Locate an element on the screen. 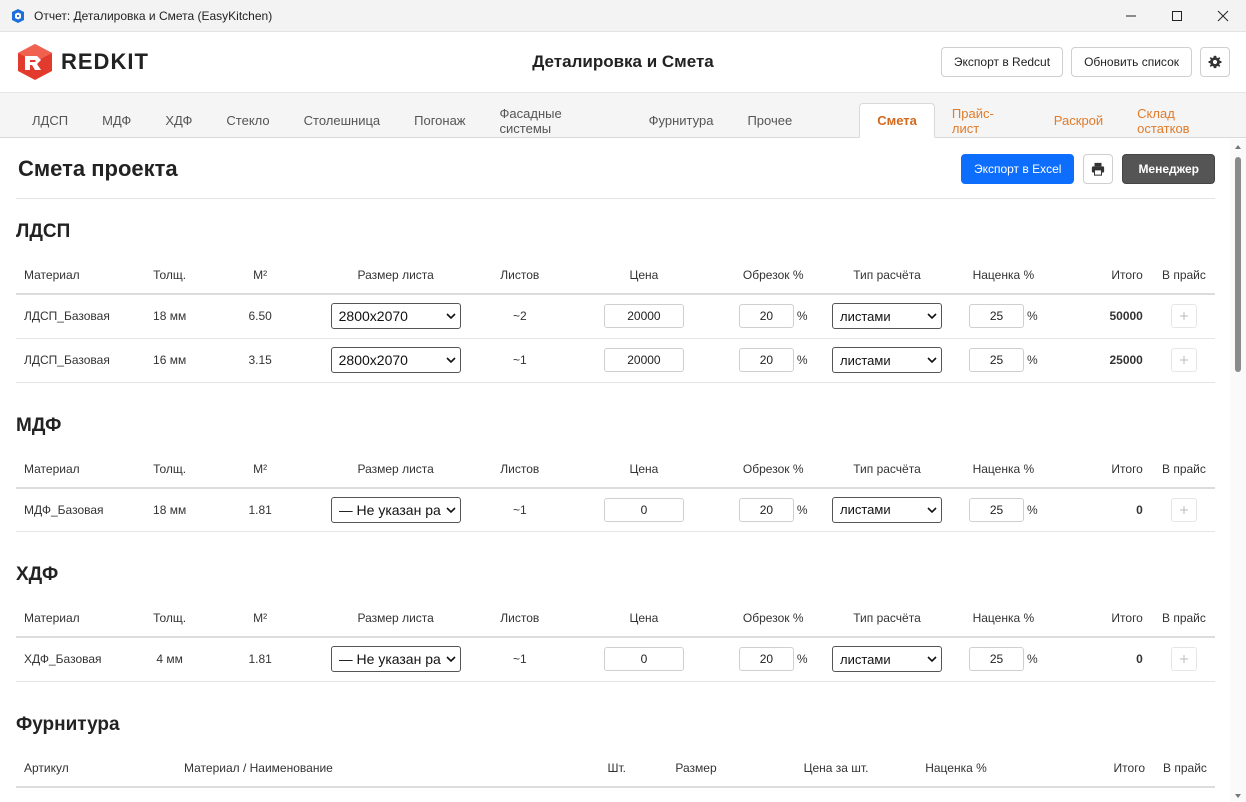  minimize-button is located at coordinates (1131, 16).